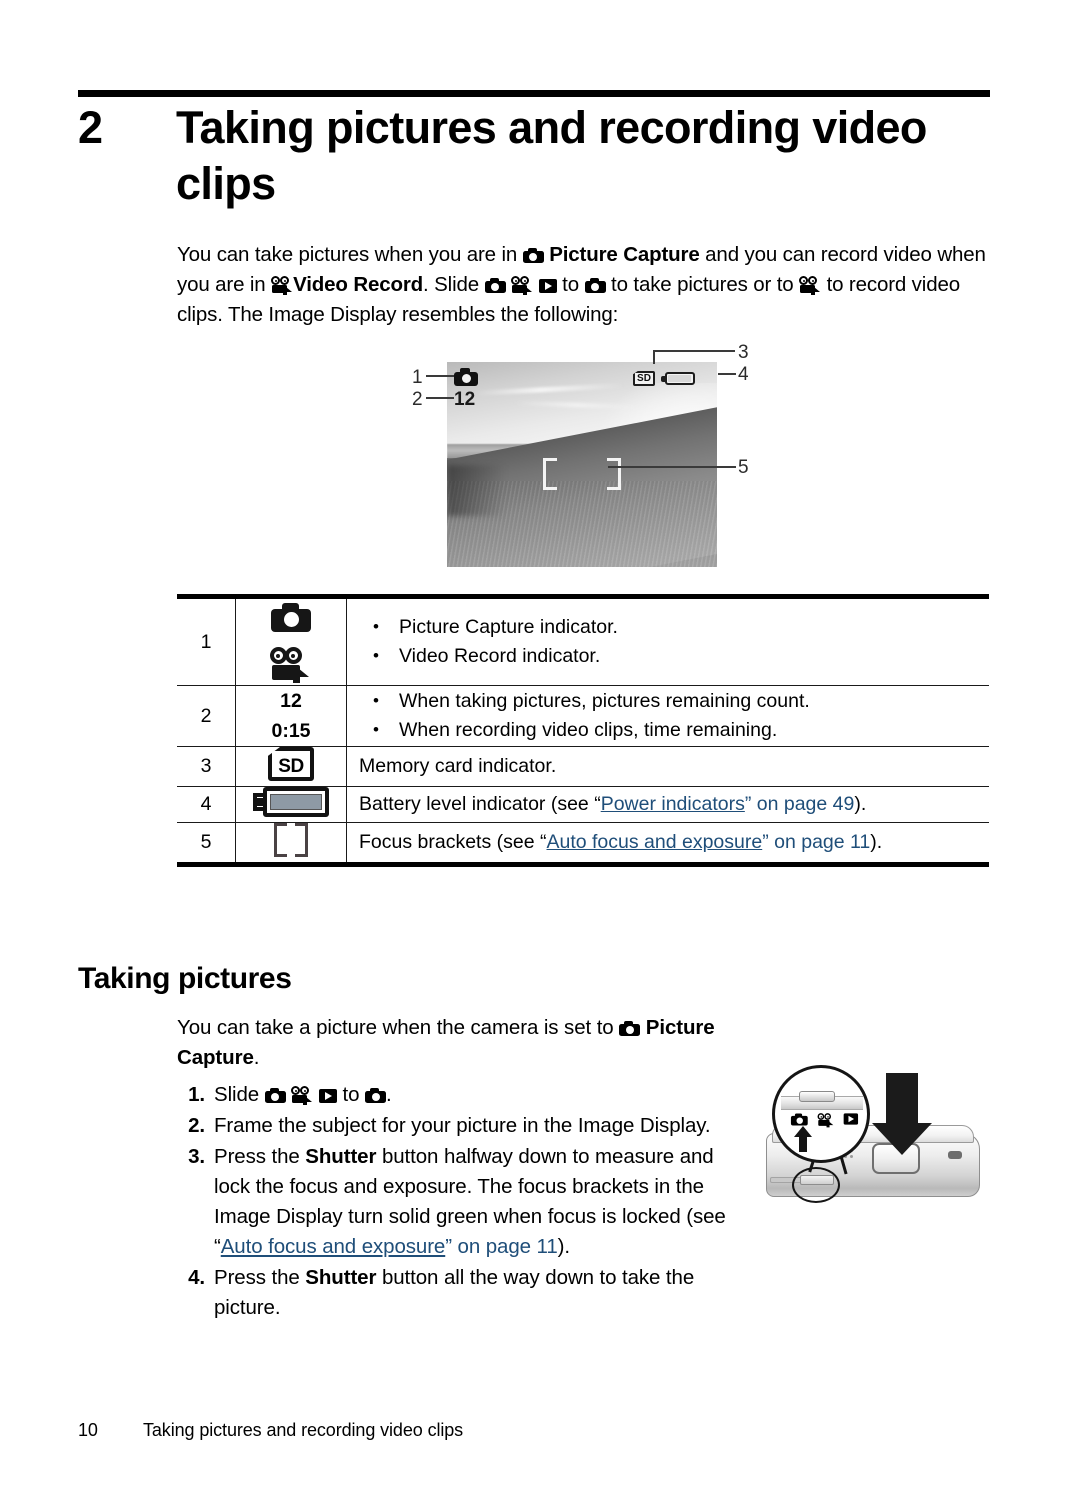 This screenshot has width=1080, height=1495. I want to click on row-number: 3, so click(206, 766).